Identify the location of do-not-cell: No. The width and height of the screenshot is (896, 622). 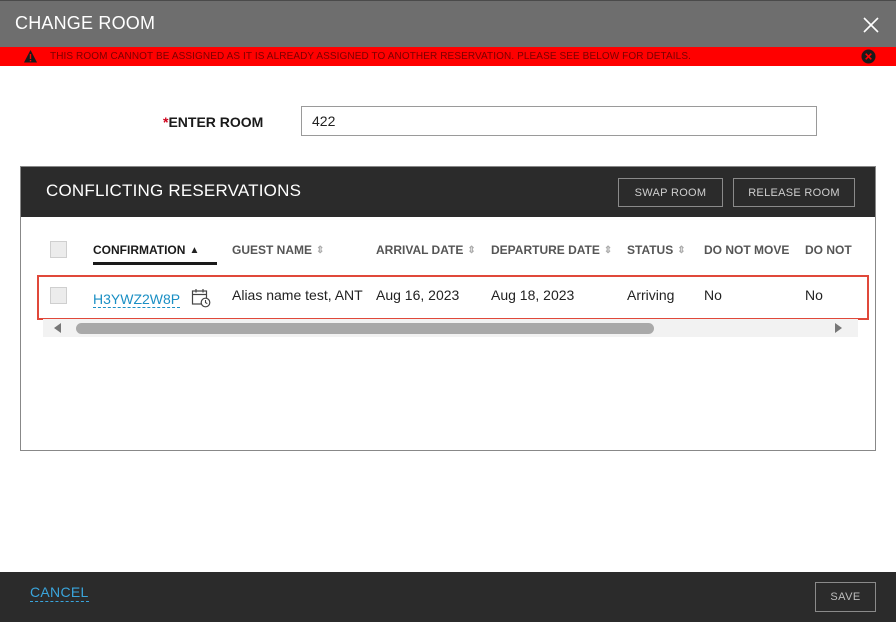
(814, 295).